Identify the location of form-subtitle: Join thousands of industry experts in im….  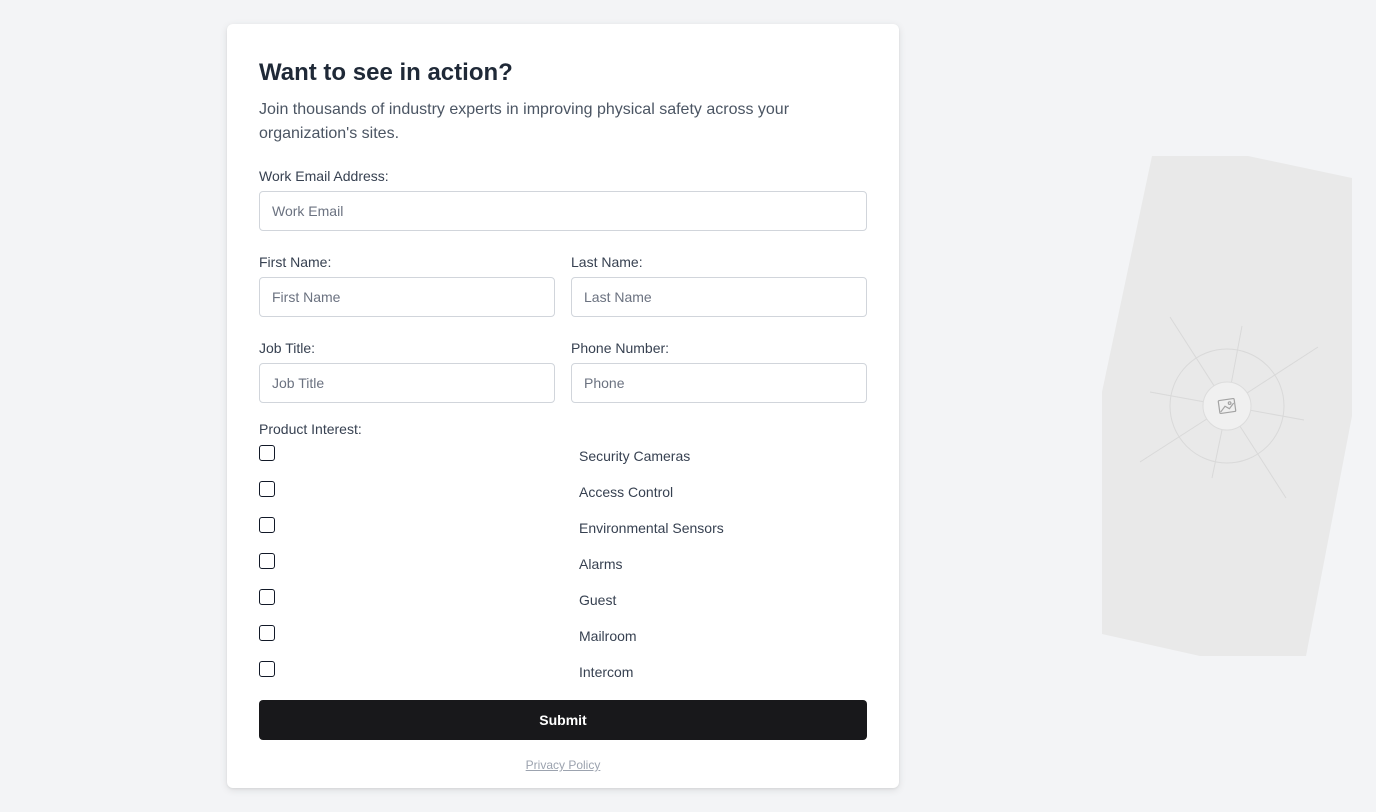
(524, 121).